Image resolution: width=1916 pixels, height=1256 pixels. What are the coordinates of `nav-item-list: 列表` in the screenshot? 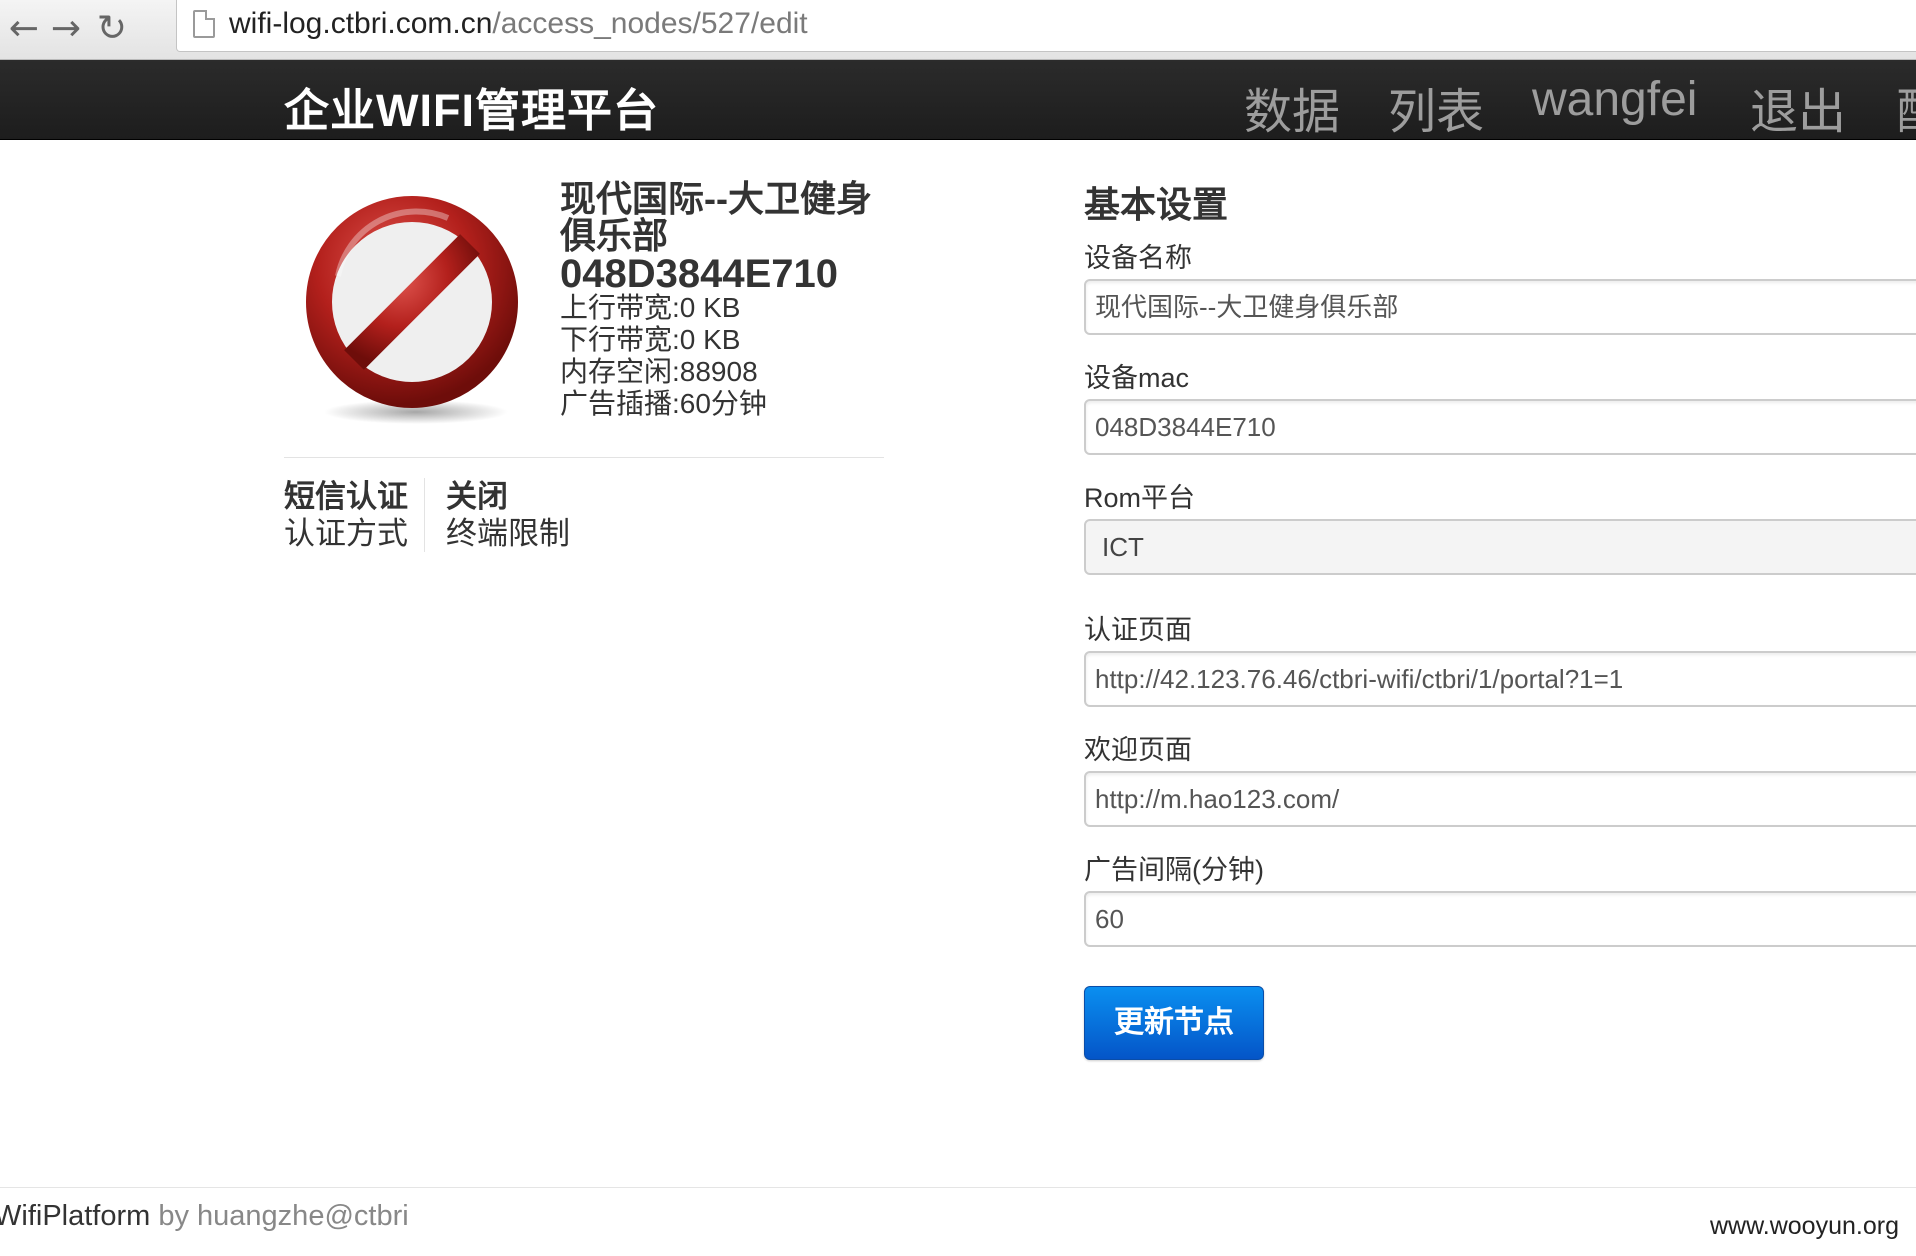 It's located at (1436, 107).